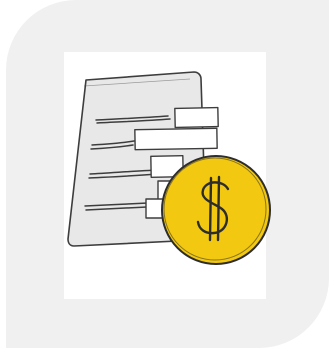 Image resolution: width=329 pixels, height=348 pixels. I want to click on dollar-coin-icon, so click(216, 210).